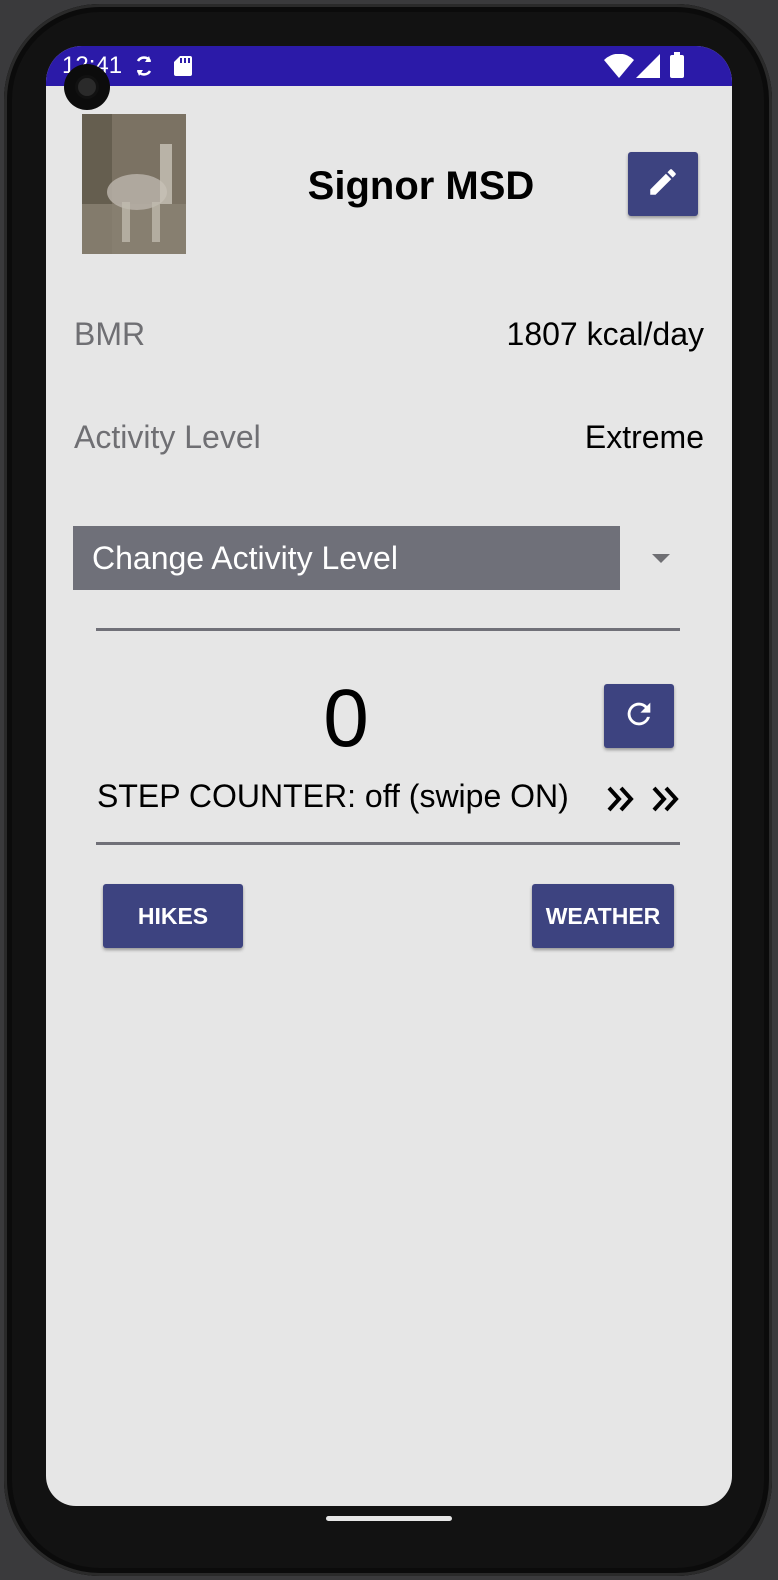 This screenshot has height=1580, width=778. What do you see at coordinates (144, 68) in the screenshot?
I see `sync-icon` at bounding box center [144, 68].